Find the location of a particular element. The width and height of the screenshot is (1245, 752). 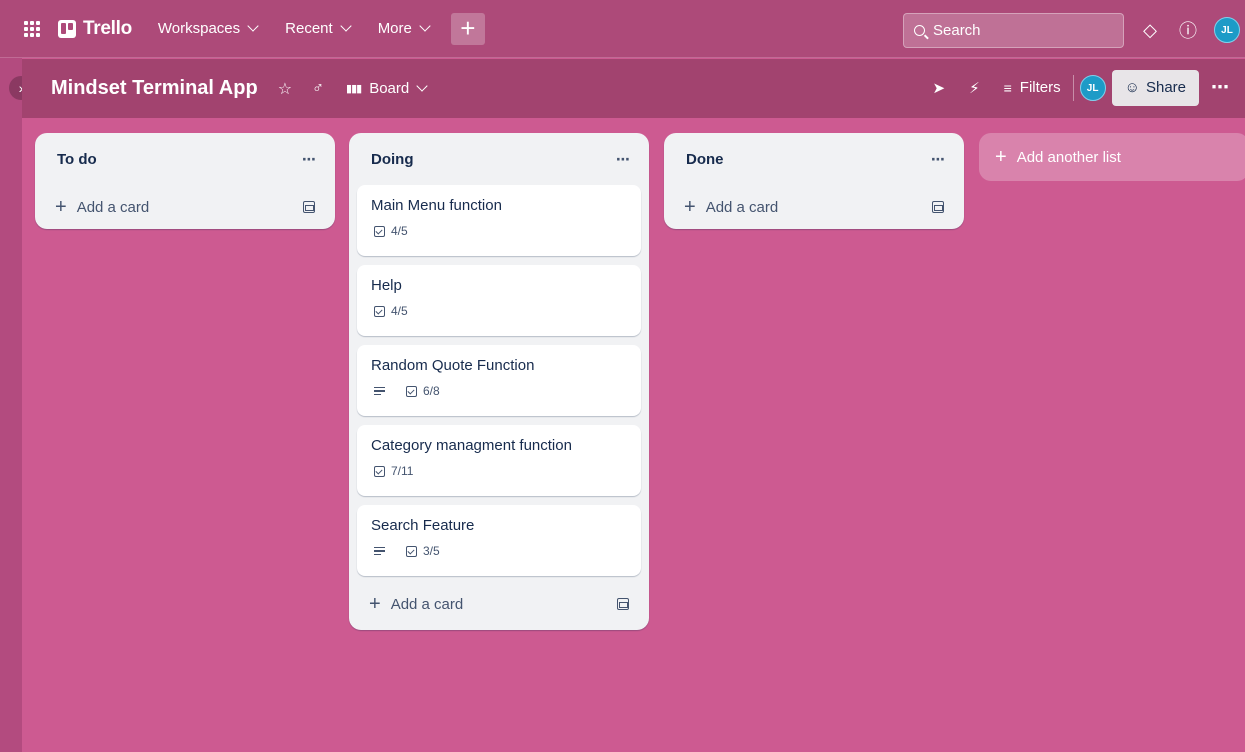

card-badges: 4/5 is located at coordinates (499, 231).